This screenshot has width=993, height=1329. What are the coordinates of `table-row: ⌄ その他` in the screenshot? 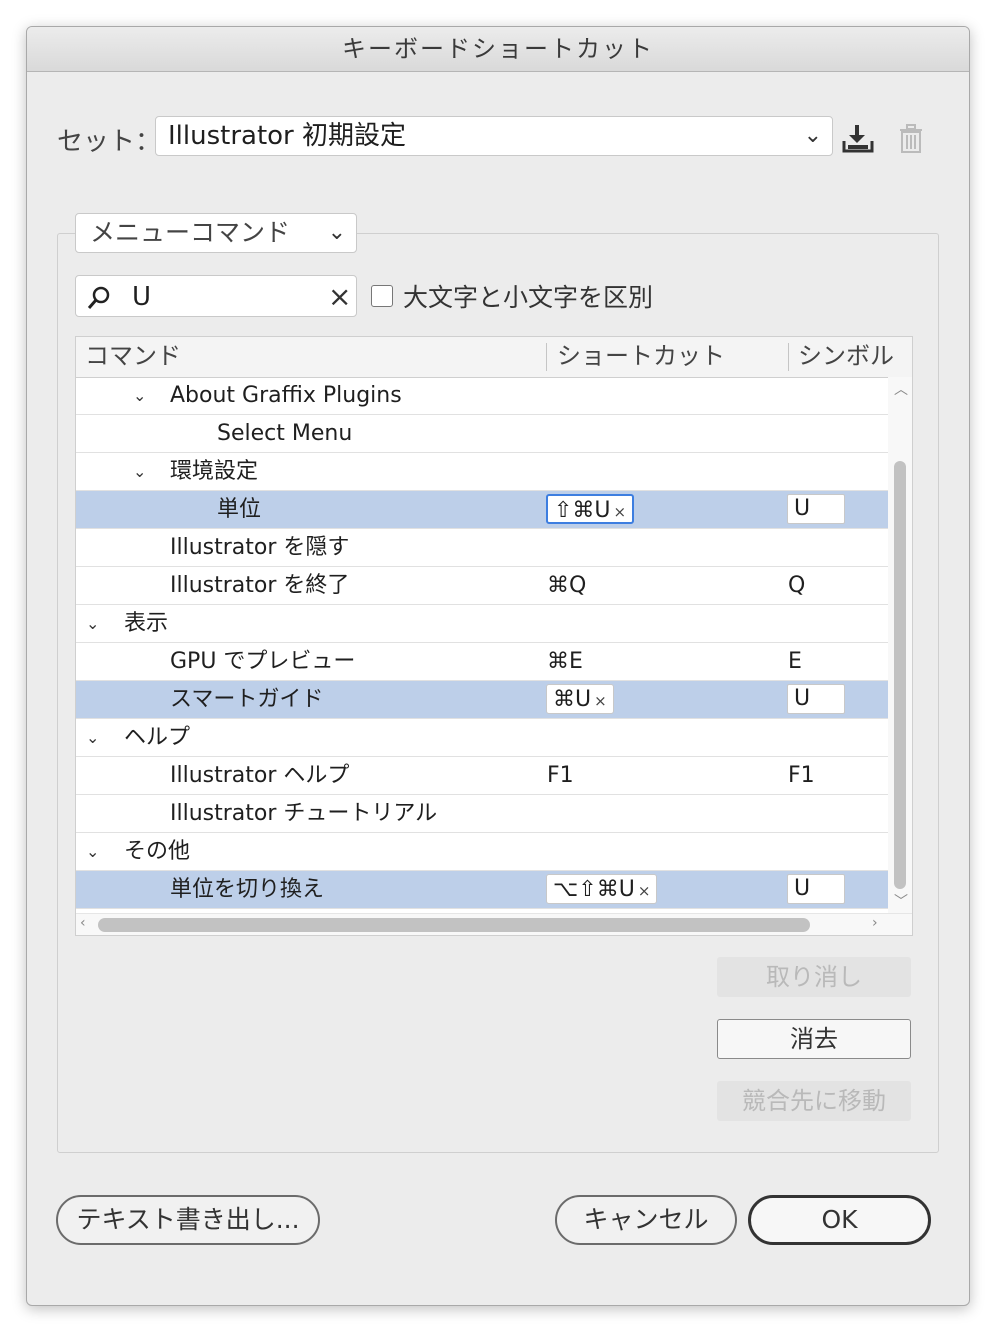 It's located at (482, 852).